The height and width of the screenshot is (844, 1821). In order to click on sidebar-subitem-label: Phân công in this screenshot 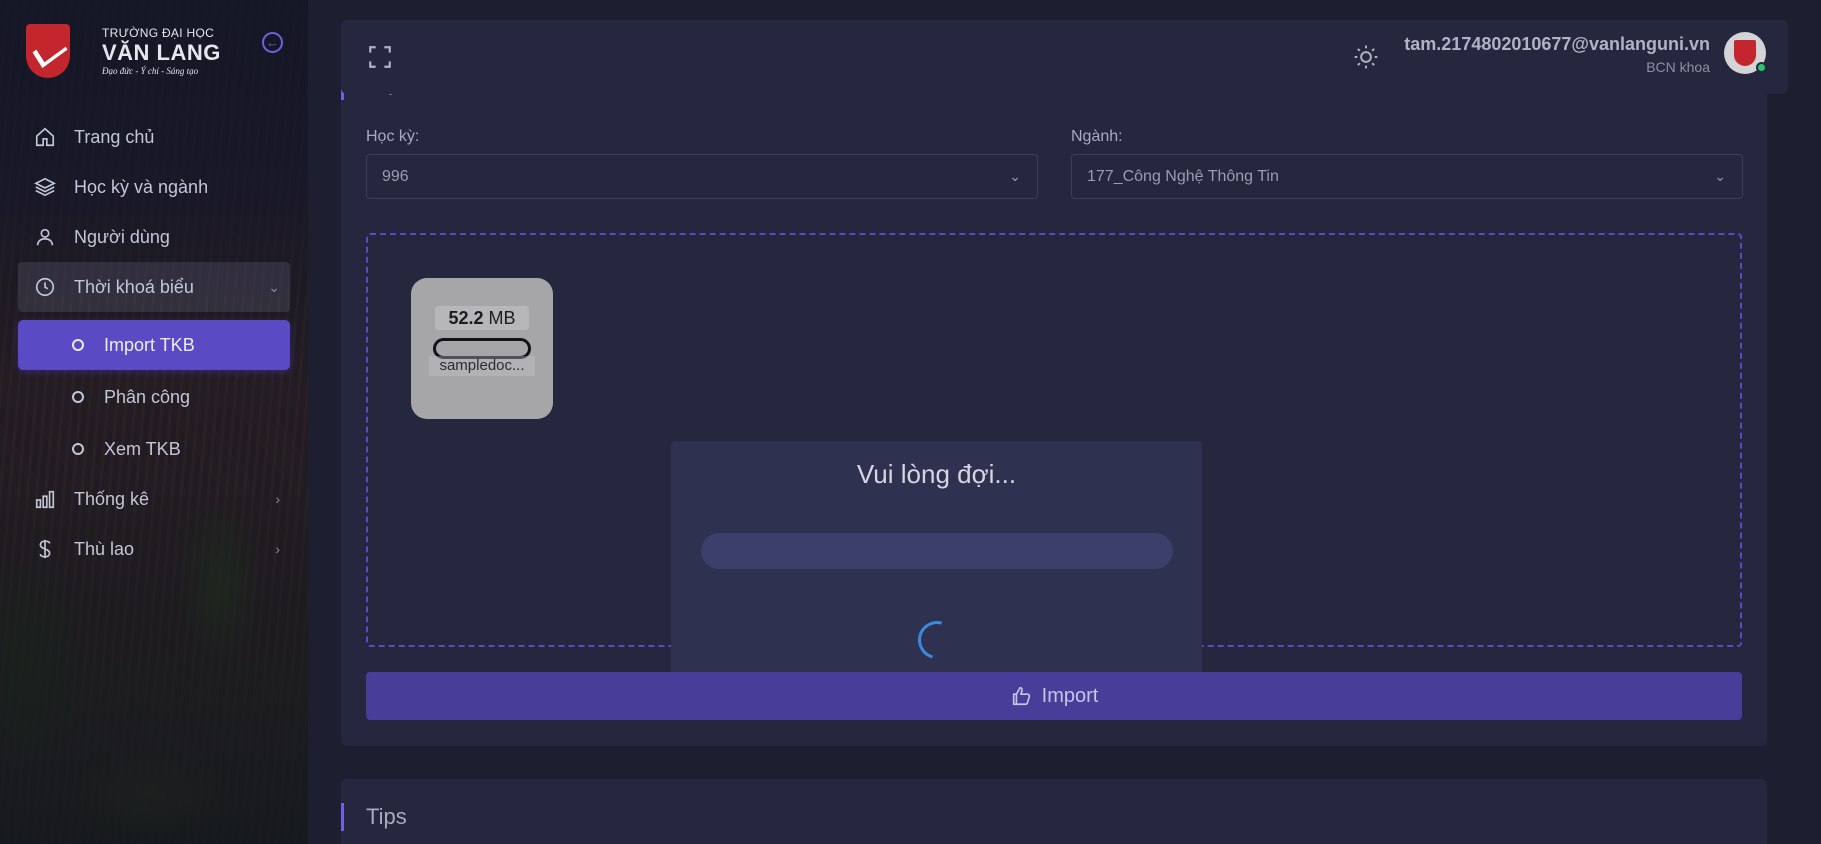, I will do `click(147, 396)`.